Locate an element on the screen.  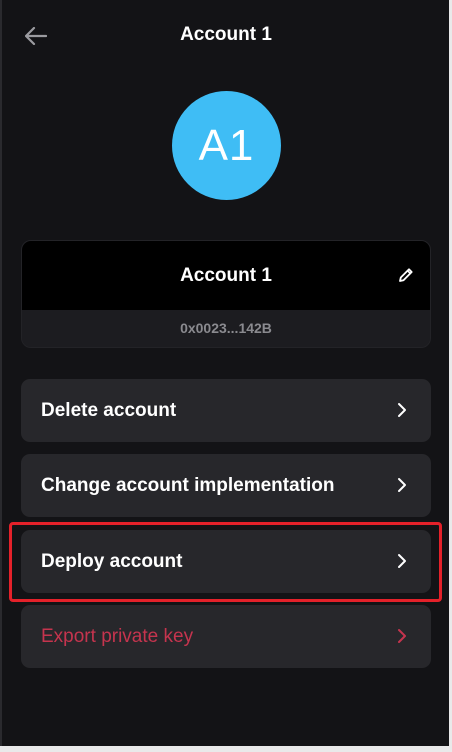
pencil-icon is located at coordinates (406, 275).